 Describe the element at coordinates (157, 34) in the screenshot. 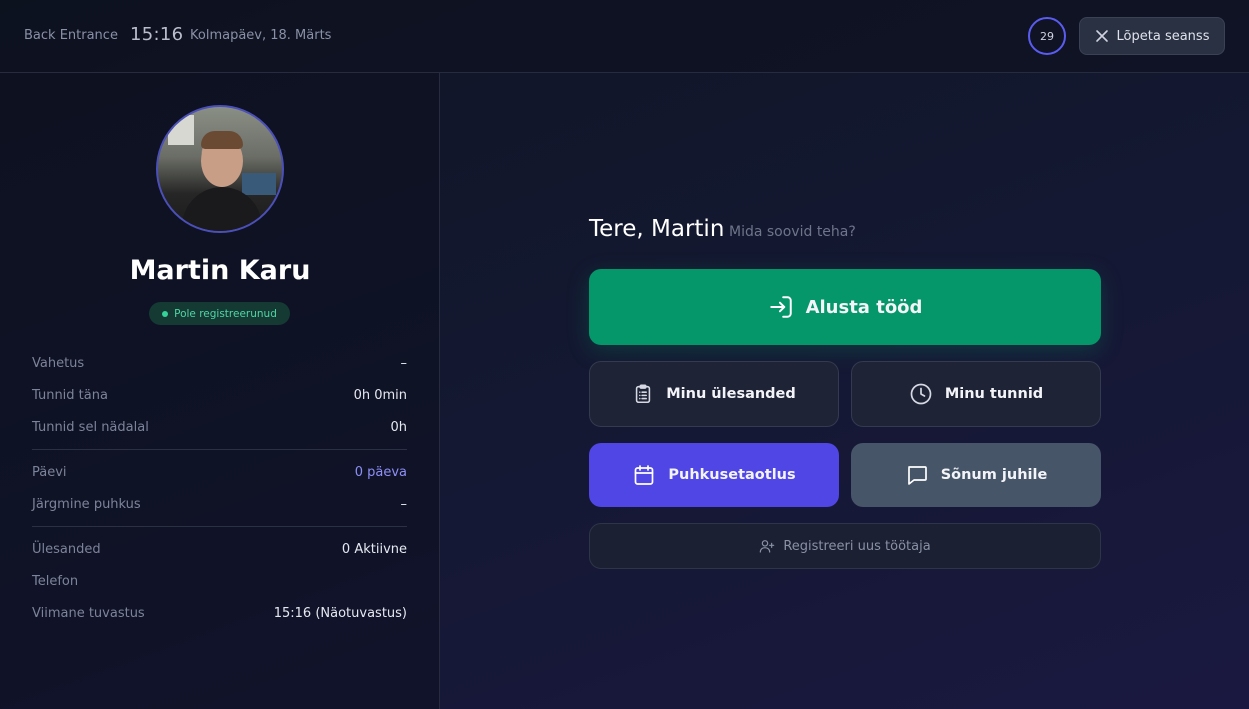

I see `clock-time: 15:16` at that location.